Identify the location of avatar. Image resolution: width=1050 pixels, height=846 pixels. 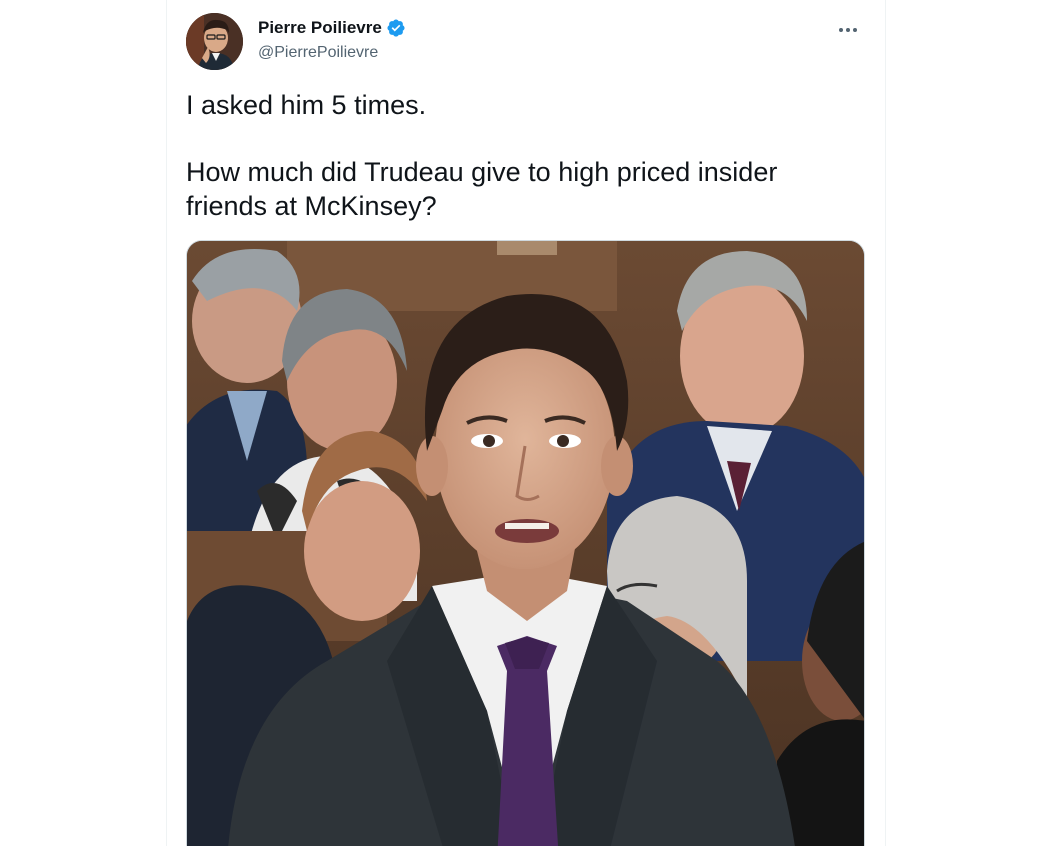
(214, 41).